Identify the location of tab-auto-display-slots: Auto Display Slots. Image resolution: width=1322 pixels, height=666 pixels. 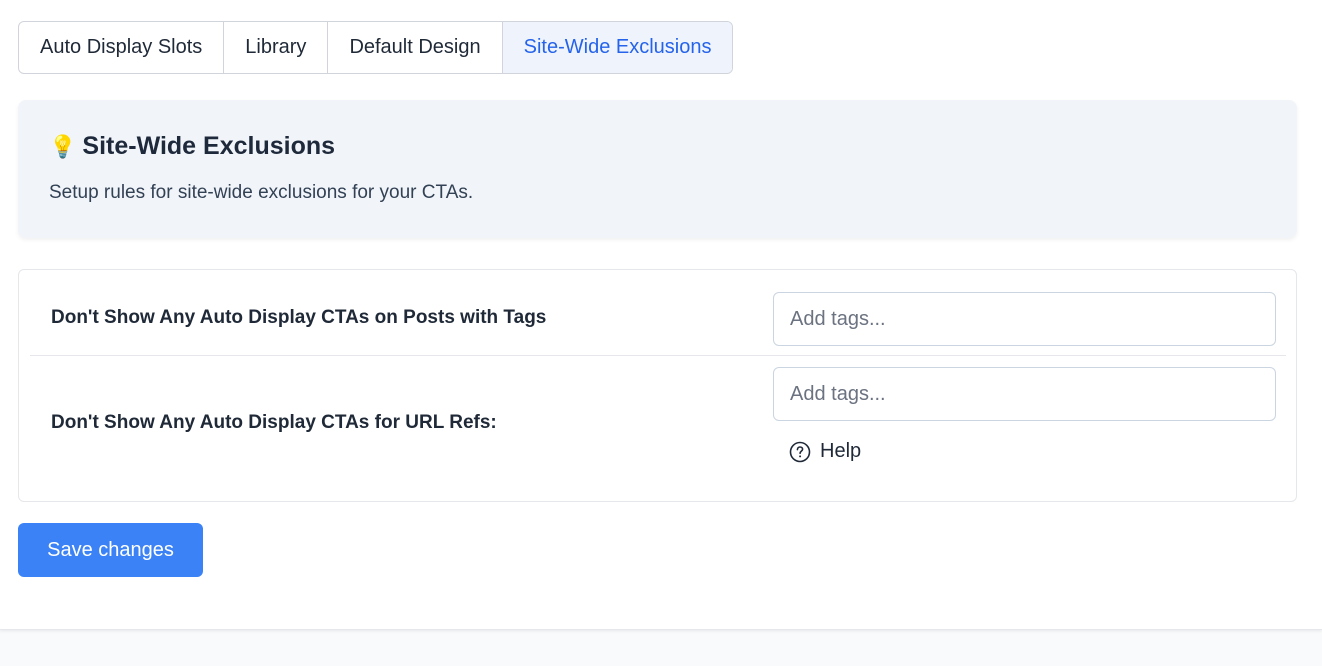
(122, 47).